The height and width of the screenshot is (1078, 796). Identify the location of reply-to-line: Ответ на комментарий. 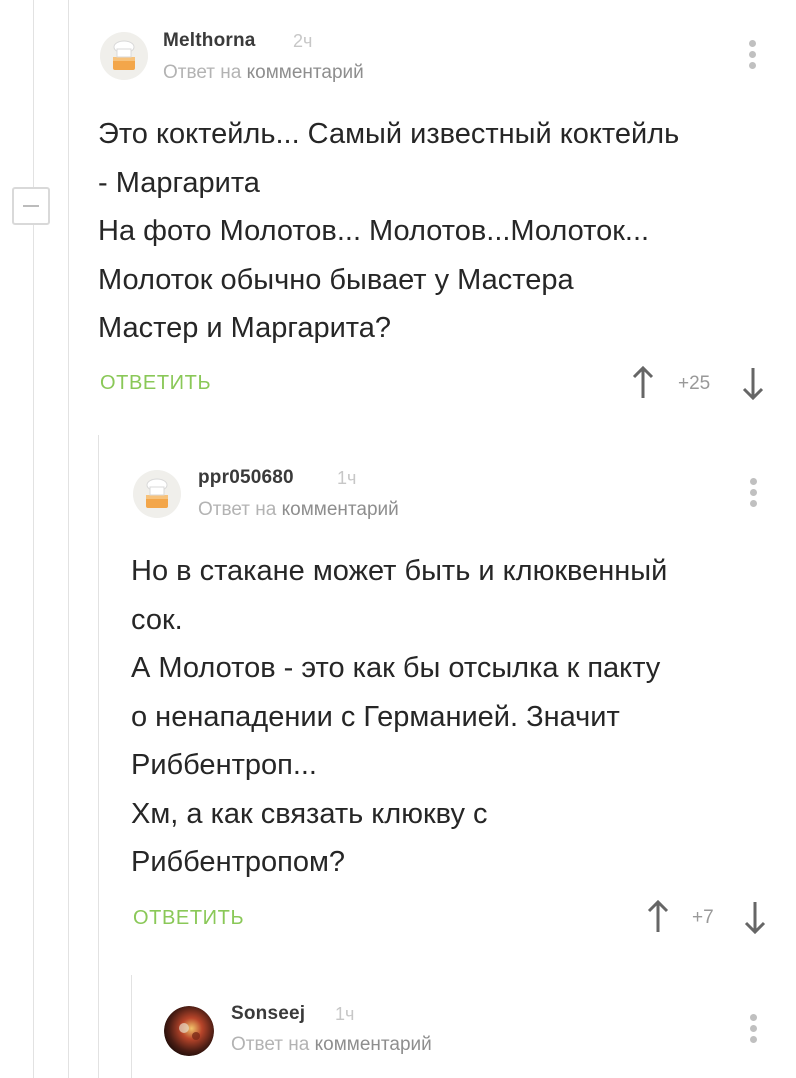
(331, 1045).